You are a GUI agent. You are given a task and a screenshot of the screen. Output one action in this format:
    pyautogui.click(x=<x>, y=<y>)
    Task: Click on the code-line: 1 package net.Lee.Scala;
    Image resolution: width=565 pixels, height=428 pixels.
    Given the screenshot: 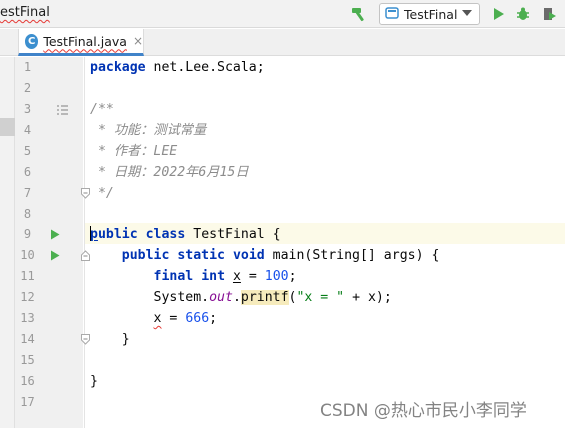 What is the action you would take?
    pyautogui.click(x=282, y=67)
    